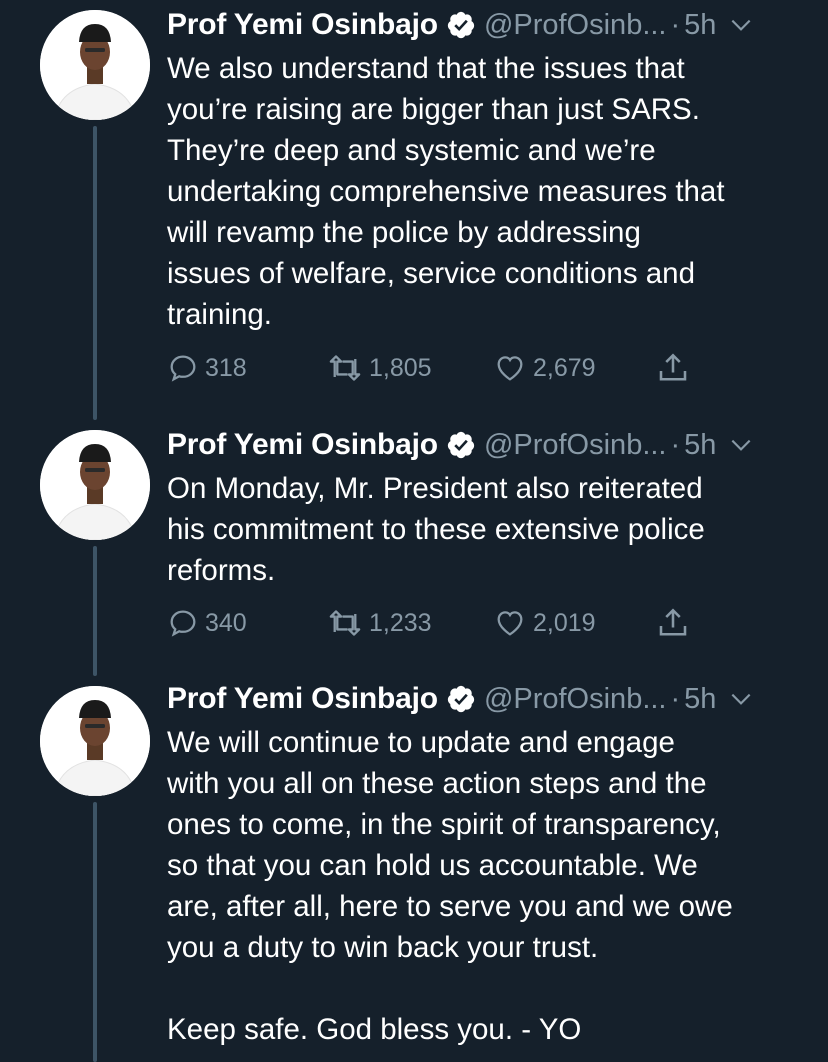 The height and width of the screenshot is (1062, 828). Describe the element at coordinates (435, 488) in the screenshot. I see `text-line: On Monday, Mr. President also reiterated` at that location.